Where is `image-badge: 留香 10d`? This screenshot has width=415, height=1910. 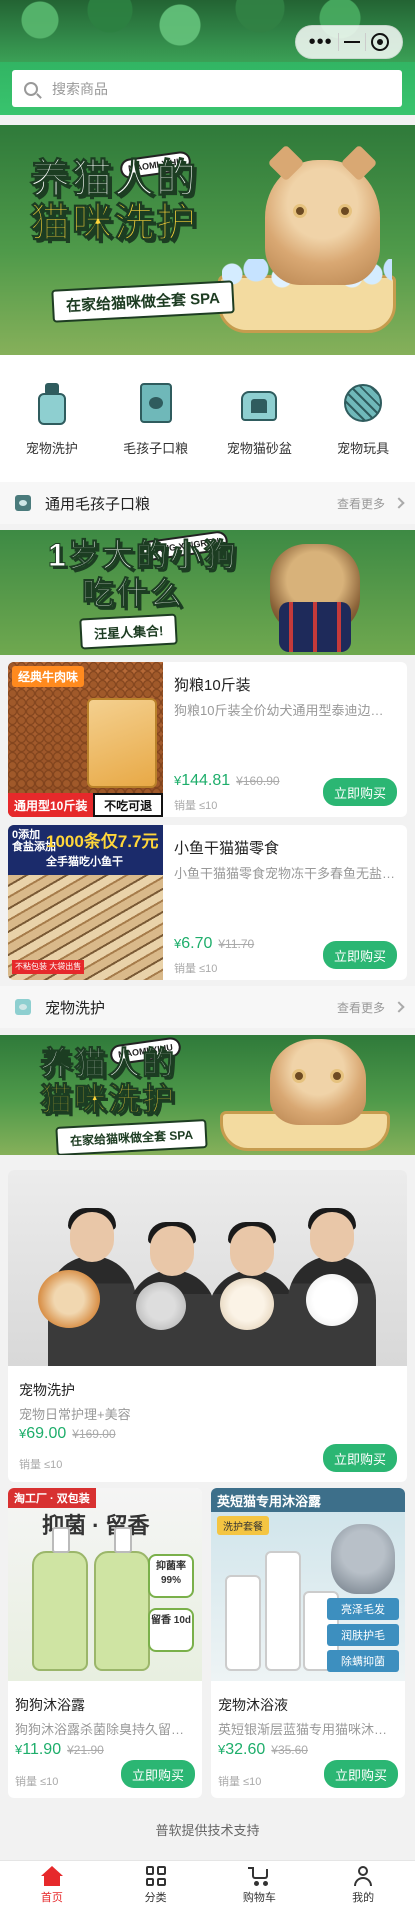 image-badge: 留香 10d is located at coordinates (171, 1630).